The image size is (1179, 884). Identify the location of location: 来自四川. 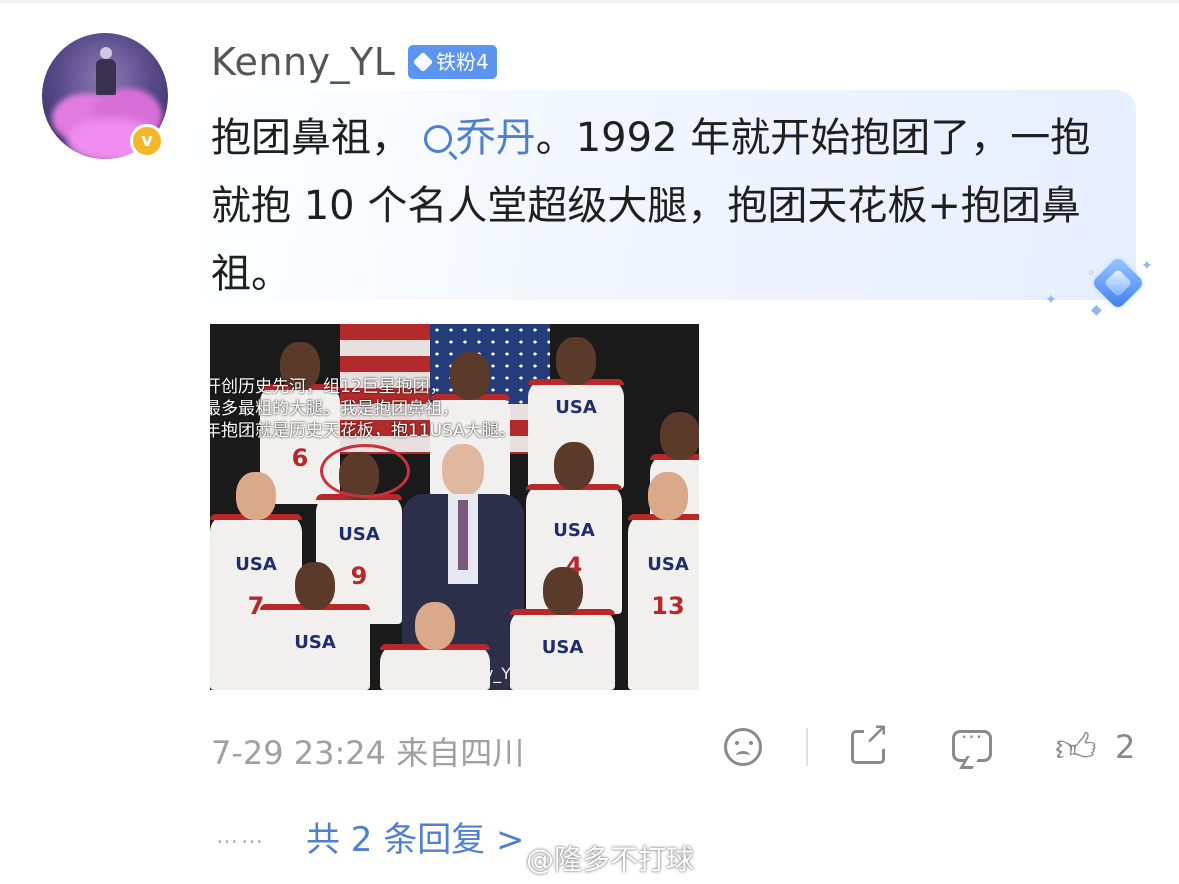
(460, 753).